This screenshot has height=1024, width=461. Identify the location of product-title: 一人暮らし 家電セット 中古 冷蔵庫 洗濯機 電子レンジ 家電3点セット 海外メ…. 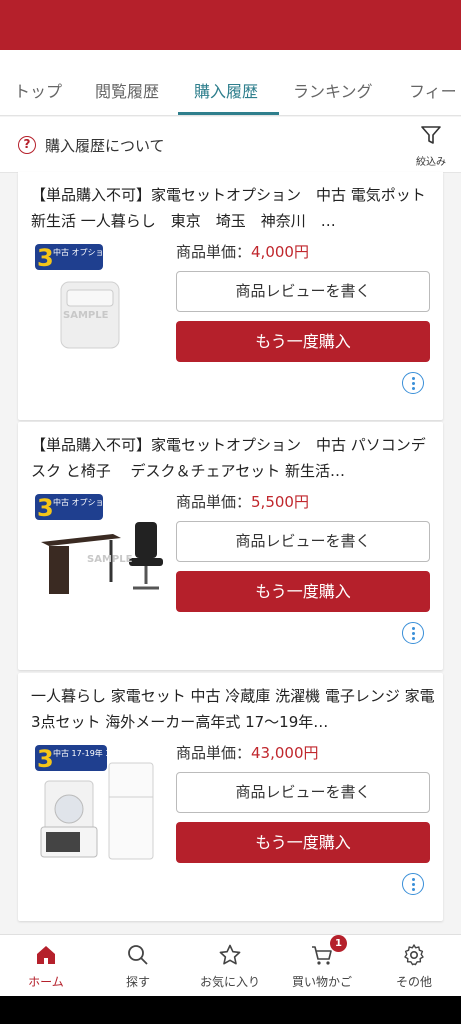
(233, 709).